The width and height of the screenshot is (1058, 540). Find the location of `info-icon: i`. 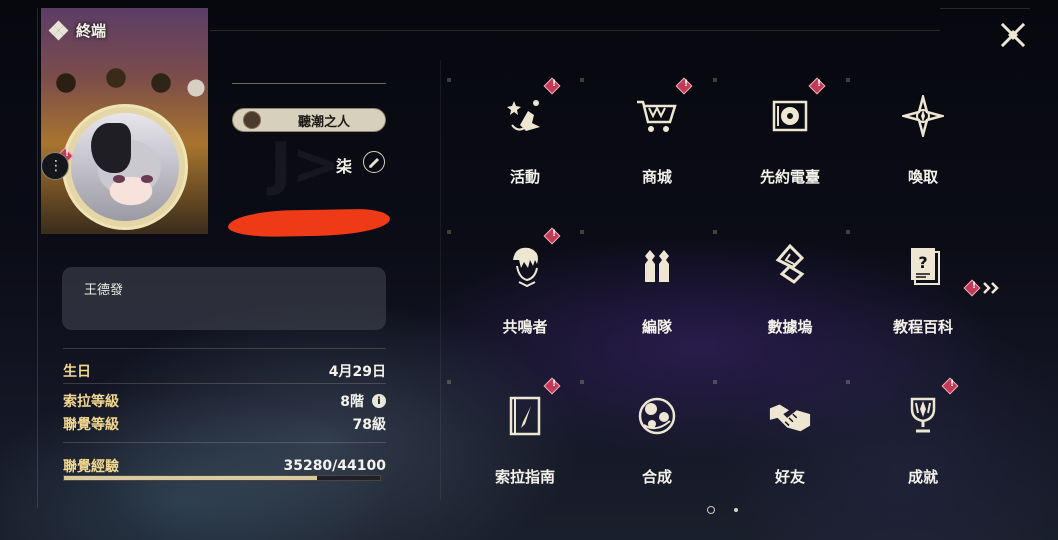

info-icon: i is located at coordinates (379, 401).